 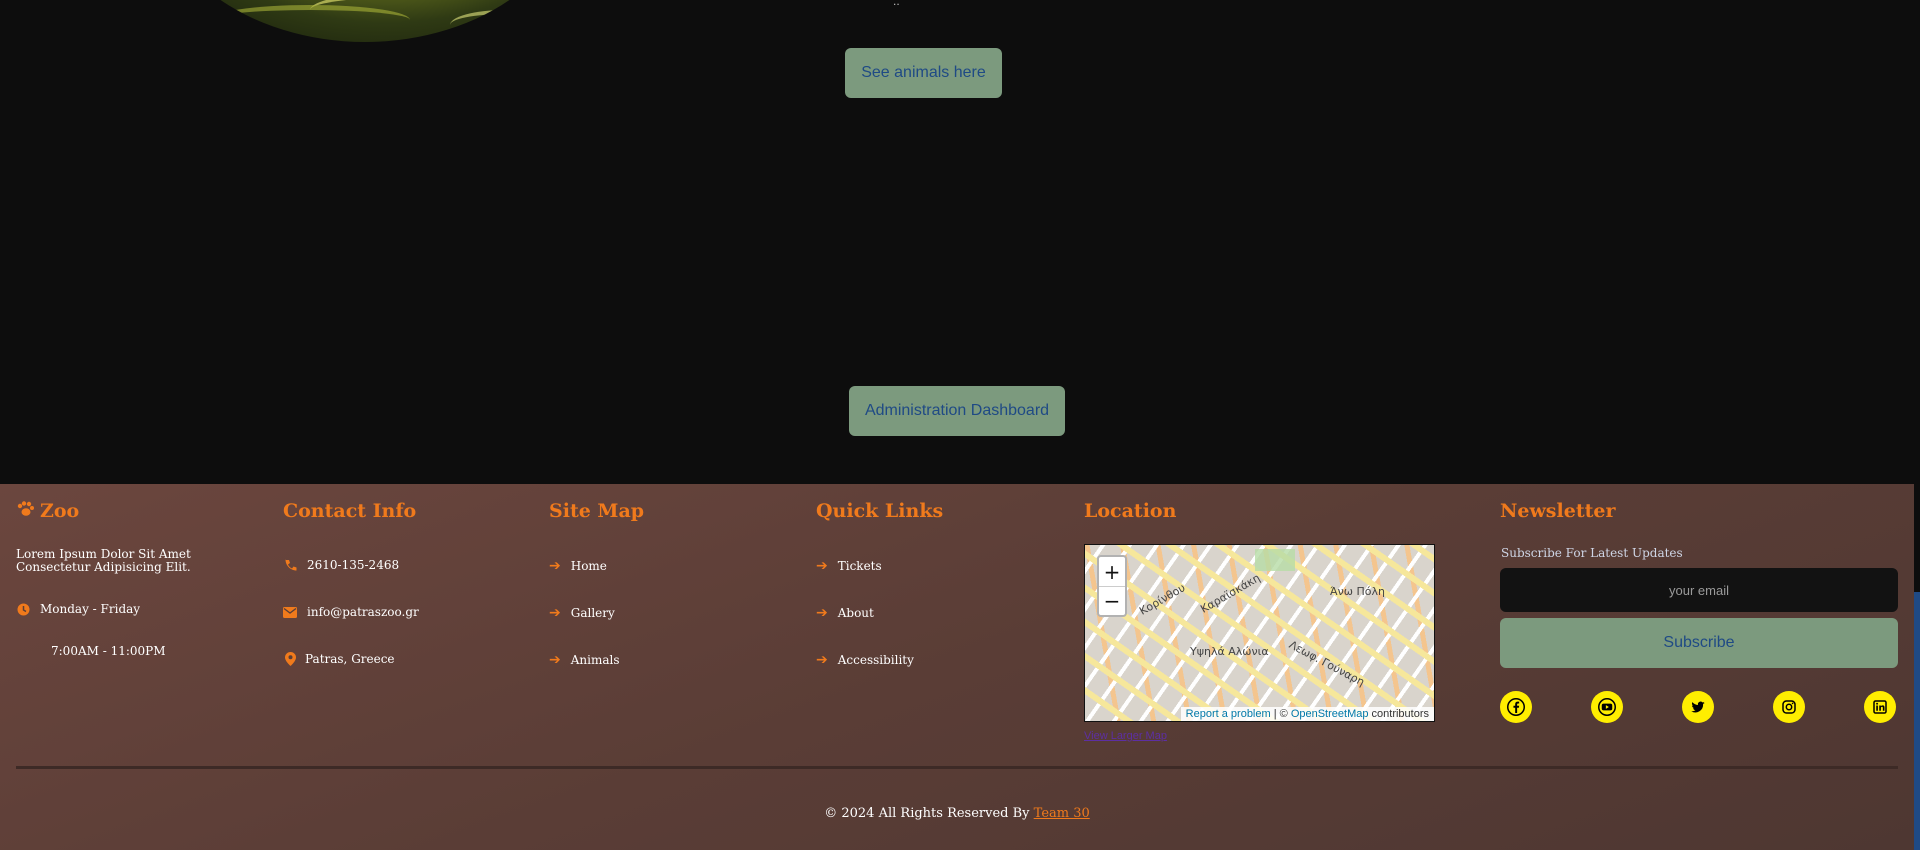 What do you see at coordinates (1917, 721) in the screenshot?
I see `scrollbar-thumb` at bounding box center [1917, 721].